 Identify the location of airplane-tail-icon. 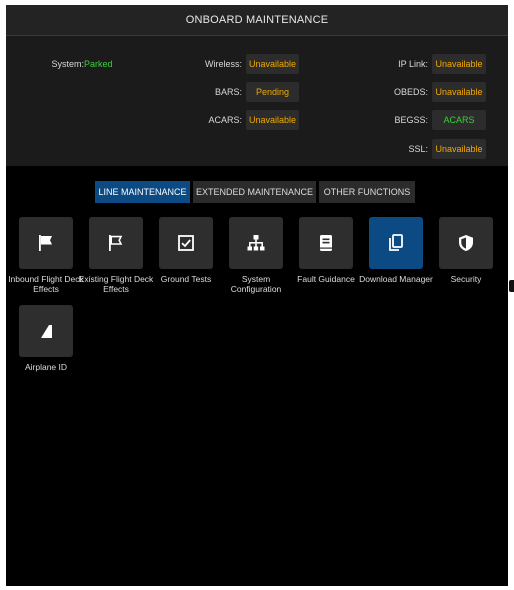
(46, 331).